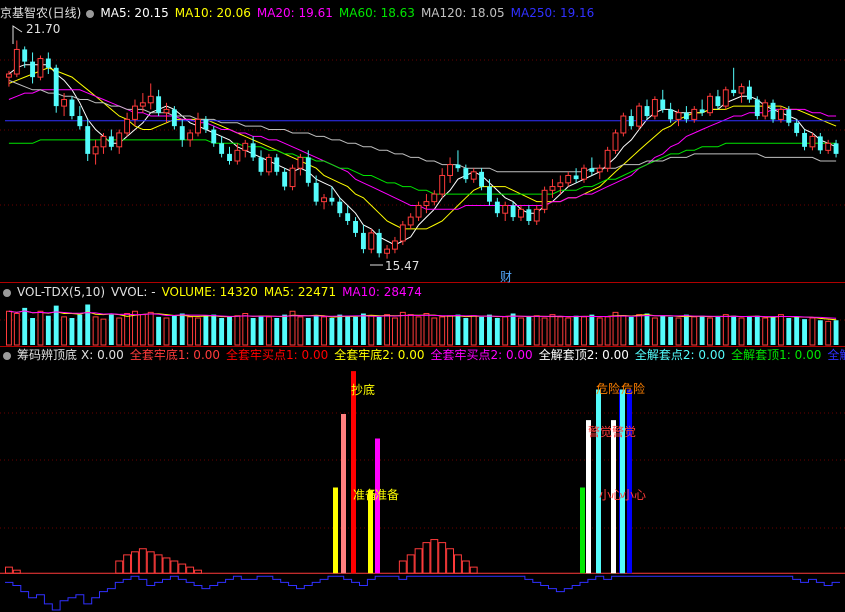  I want to click on annotation-prepare-1: 准备, so click(365, 495).